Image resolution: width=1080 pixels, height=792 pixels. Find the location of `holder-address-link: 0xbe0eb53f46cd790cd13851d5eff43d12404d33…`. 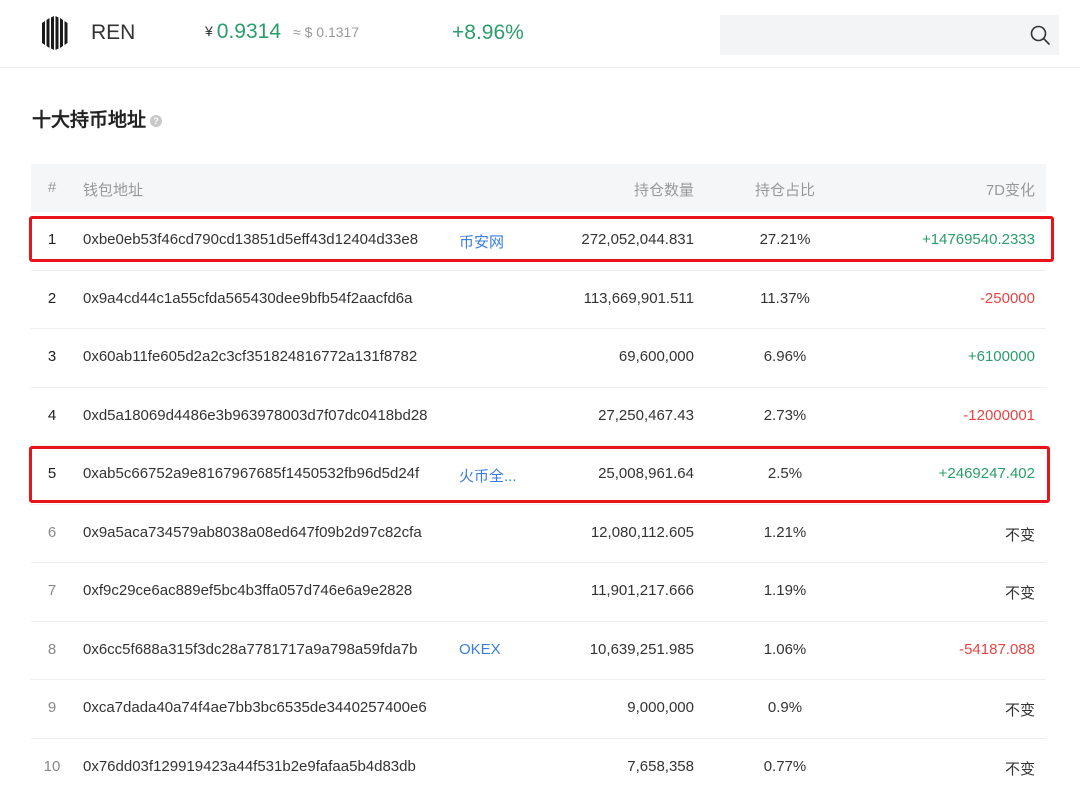

holder-address-link: 0xbe0eb53f46cd790cd13851d5eff43d12404d33… is located at coordinates (250, 239).